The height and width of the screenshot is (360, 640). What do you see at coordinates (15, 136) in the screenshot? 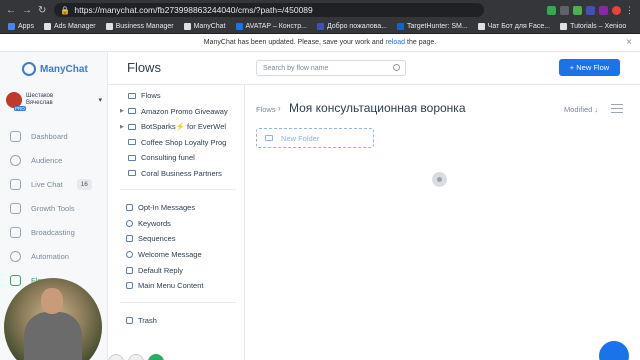
I see `dashboard-icon` at bounding box center [15, 136].